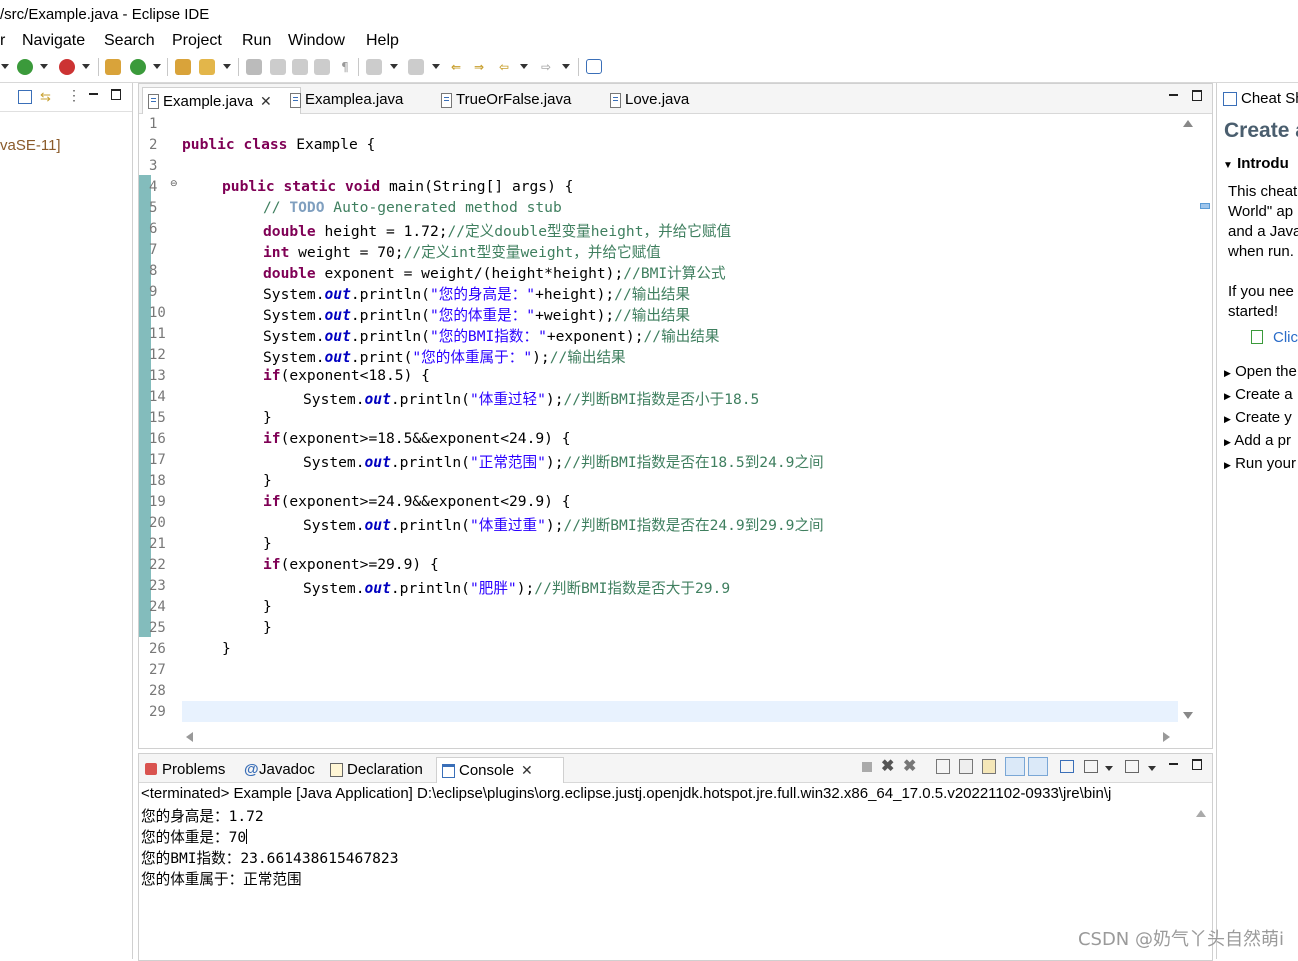 The image size is (1298, 961). What do you see at coordinates (887, 766) in the screenshot?
I see `remove-launch-icon: ✖` at bounding box center [887, 766].